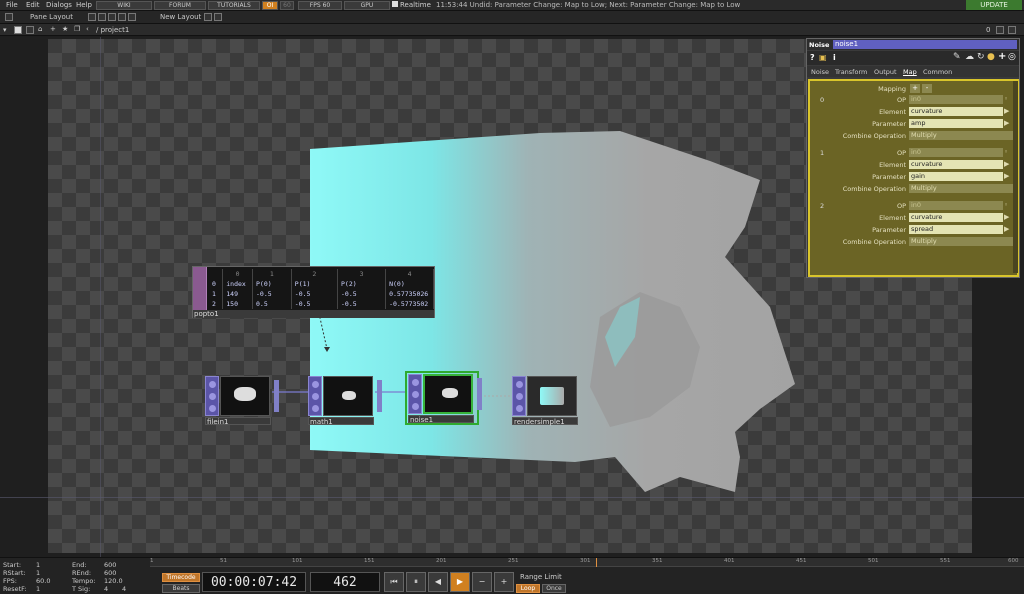  Describe the element at coordinates (38, 565) in the screenshot. I see `start-value: 1` at that location.